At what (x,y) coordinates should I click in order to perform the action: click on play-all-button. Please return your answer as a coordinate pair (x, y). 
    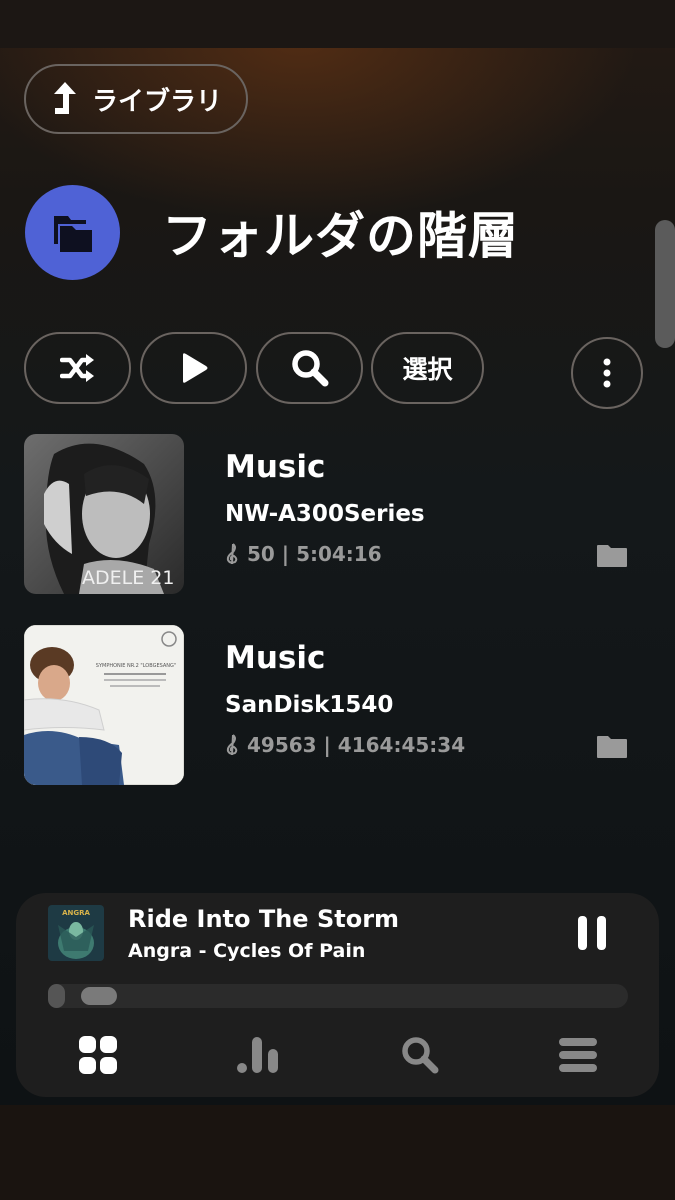
    Looking at the image, I should click on (193, 368).